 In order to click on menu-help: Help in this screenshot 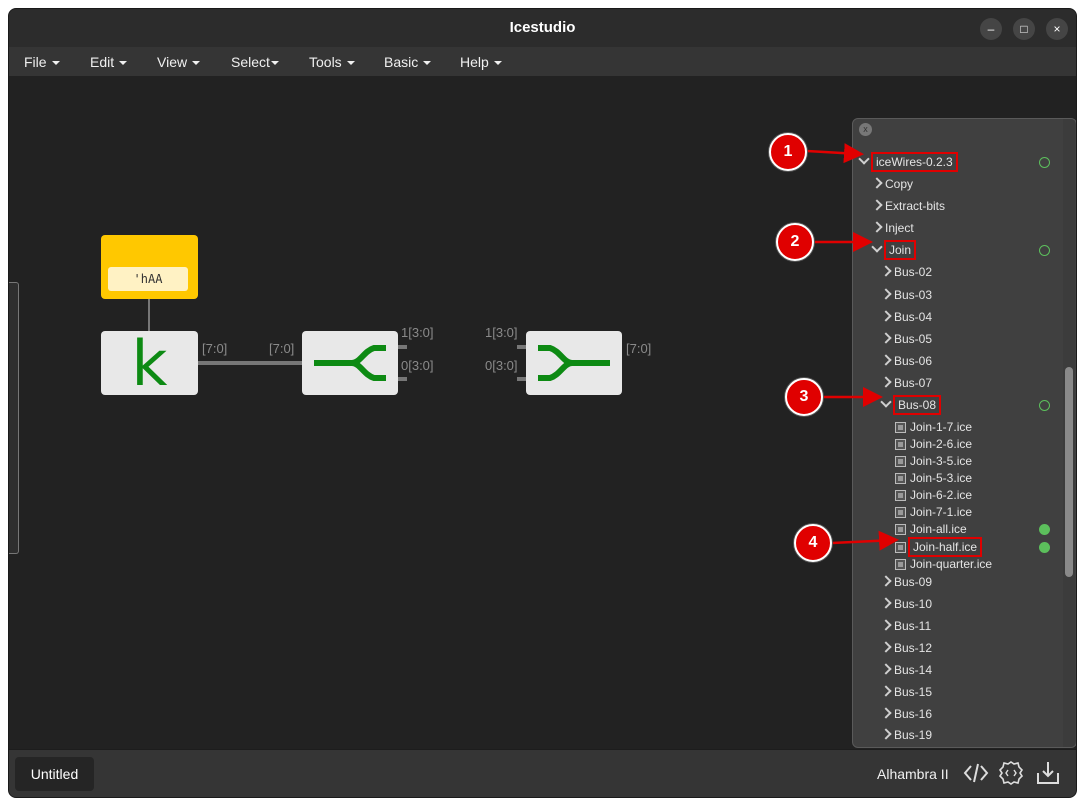, I will do `click(481, 62)`.